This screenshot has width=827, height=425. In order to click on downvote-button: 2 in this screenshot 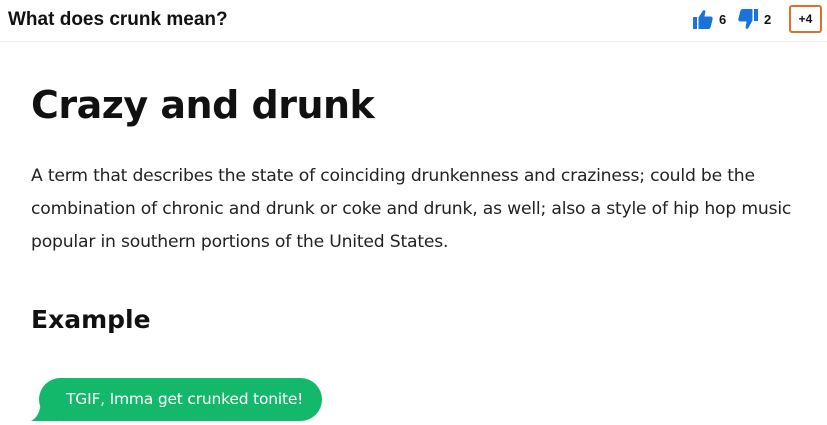, I will do `click(754, 19)`.